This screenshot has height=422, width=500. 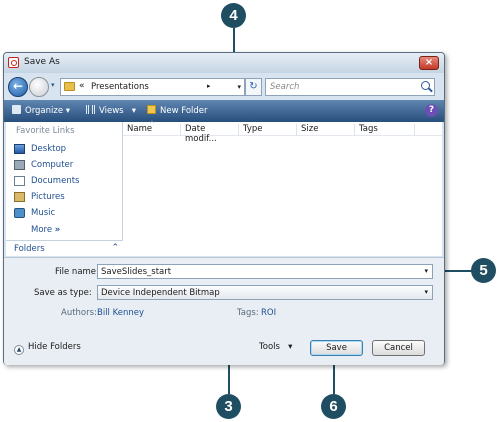 What do you see at coordinates (19, 213) in the screenshot?
I see `music-icon` at bounding box center [19, 213].